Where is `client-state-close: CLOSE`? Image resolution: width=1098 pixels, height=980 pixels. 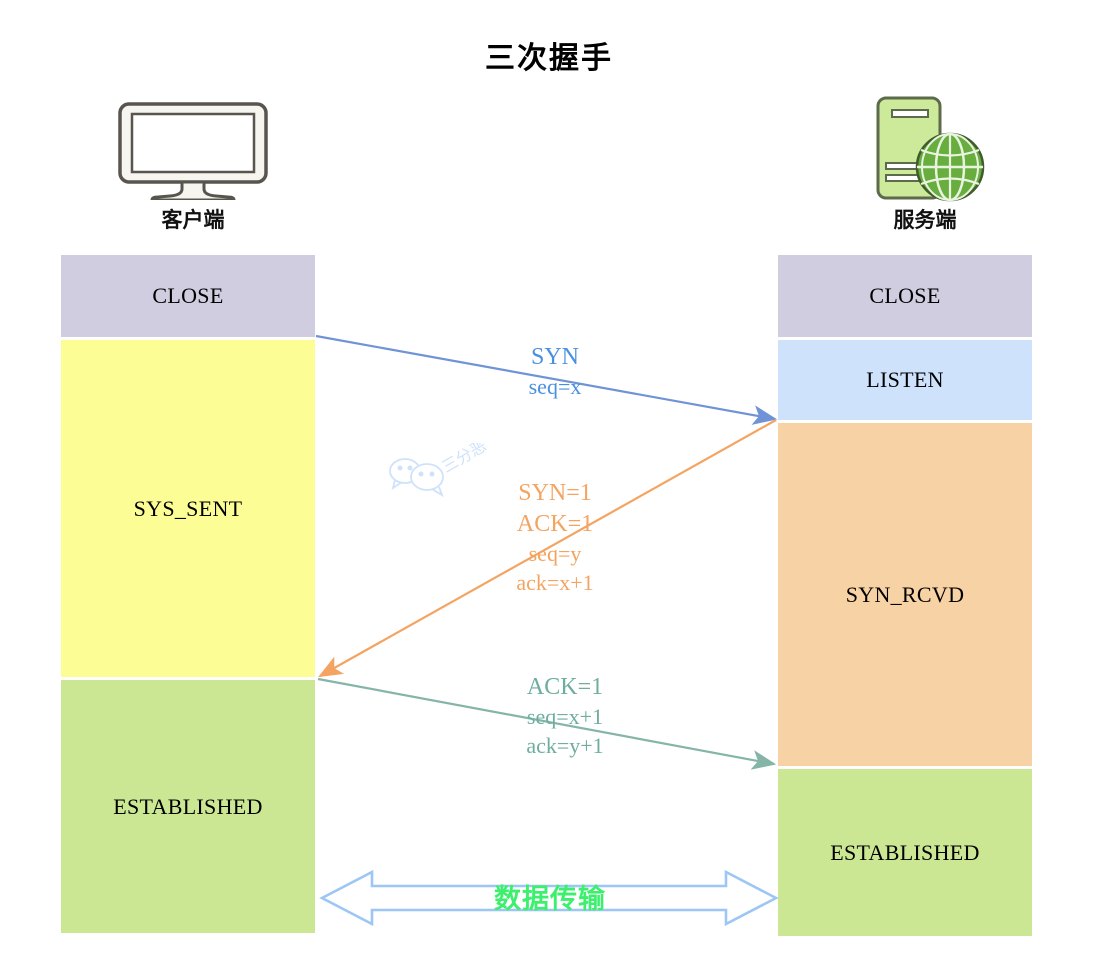 client-state-close: CLOSE is located at coordinates (188, 296).